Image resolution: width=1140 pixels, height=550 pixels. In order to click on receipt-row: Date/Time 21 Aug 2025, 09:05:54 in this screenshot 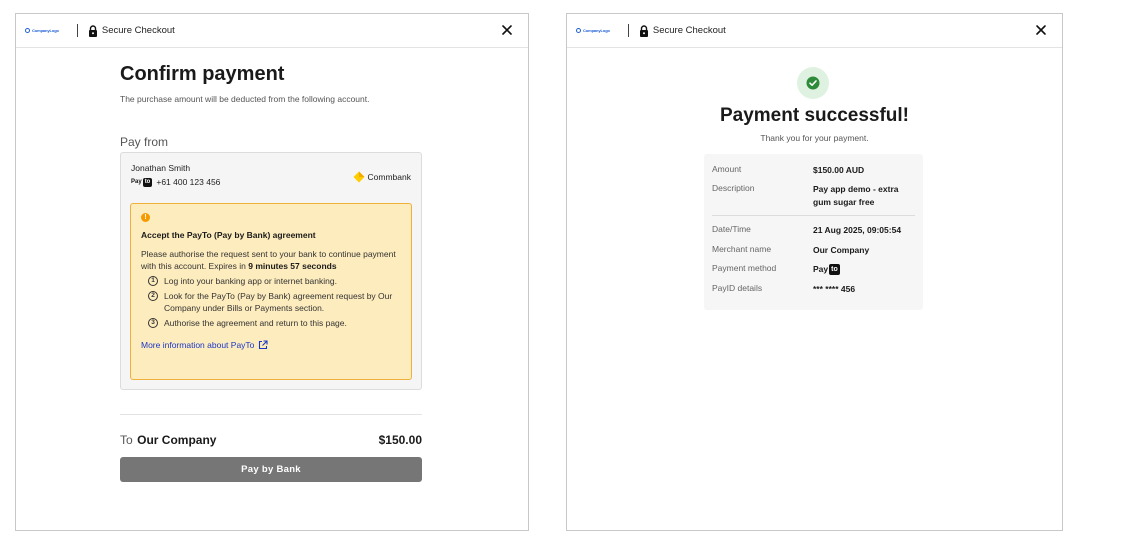, I will do `click(815, 230)`.